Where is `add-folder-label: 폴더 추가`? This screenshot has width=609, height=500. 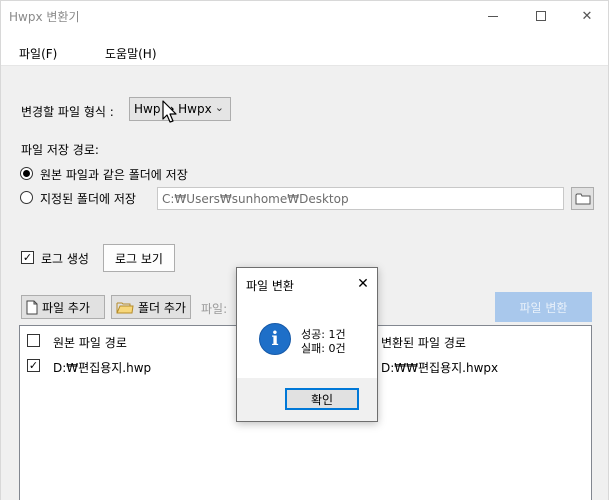 add-folder-label: 폴더 추가 is located at coordinates (162, 307).